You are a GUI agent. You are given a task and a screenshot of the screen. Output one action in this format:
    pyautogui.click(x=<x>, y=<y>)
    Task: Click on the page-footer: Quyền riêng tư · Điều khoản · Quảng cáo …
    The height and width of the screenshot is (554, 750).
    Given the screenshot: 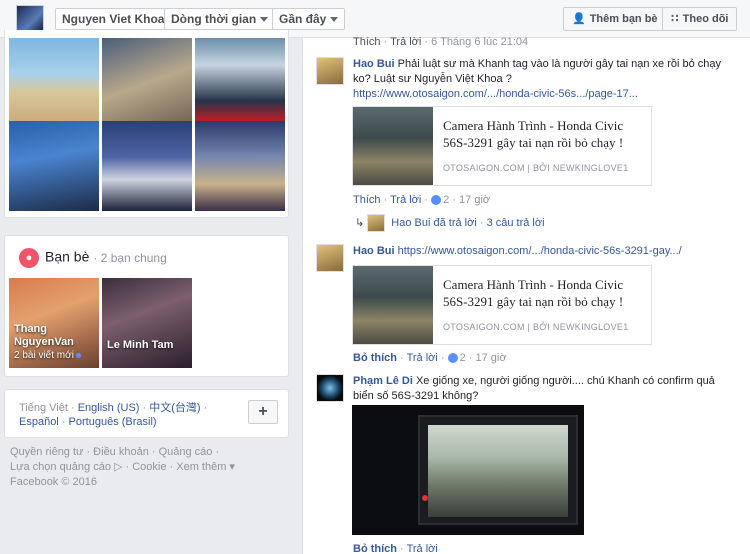 What is the action you would take?
    pyautogui.click(x=145, y=467)
    